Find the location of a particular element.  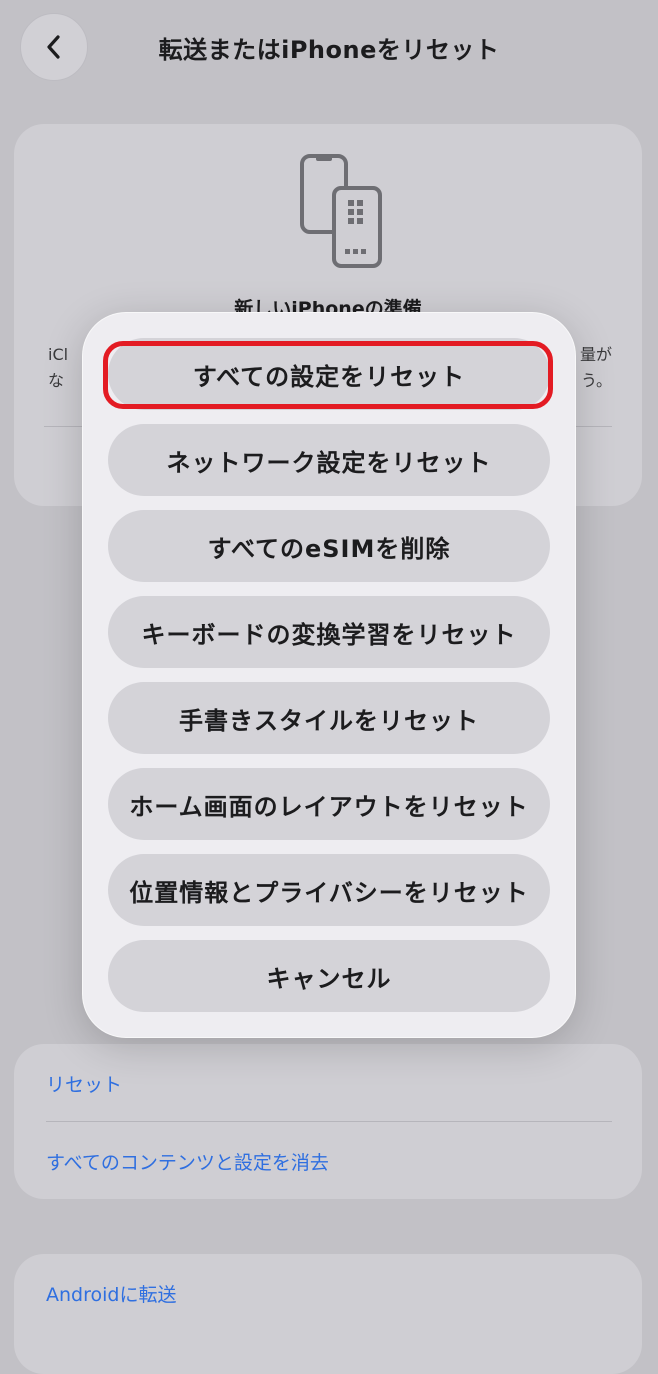

reset-handwriting-style-button: 手書きスタイルをリセット is located at coordinates (329, 718).